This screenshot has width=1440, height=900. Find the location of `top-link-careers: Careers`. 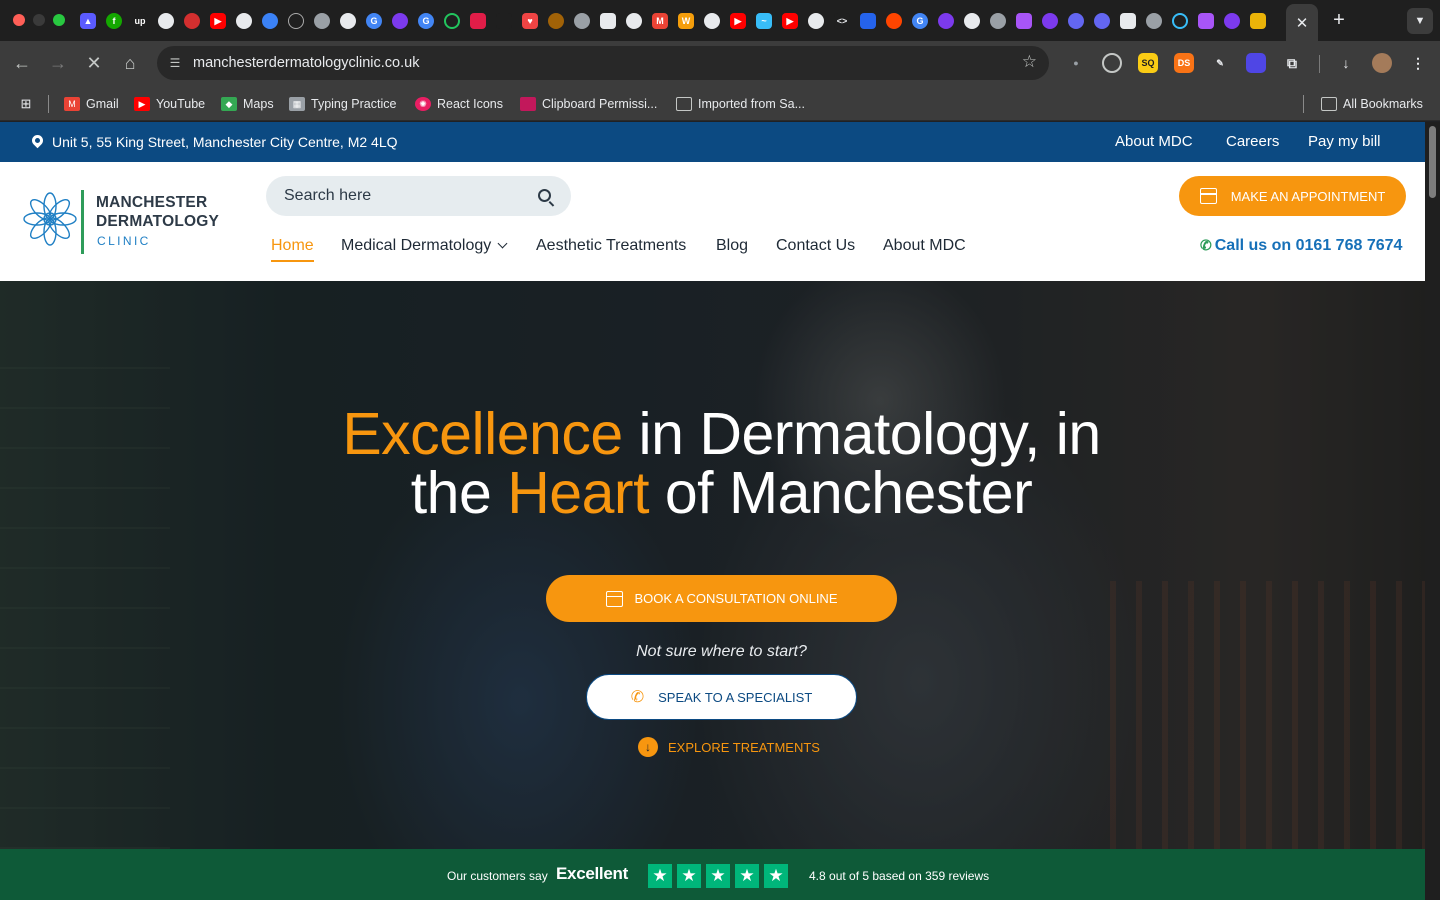

top-link-careers: Careers is located at coordinates (1252, 141).